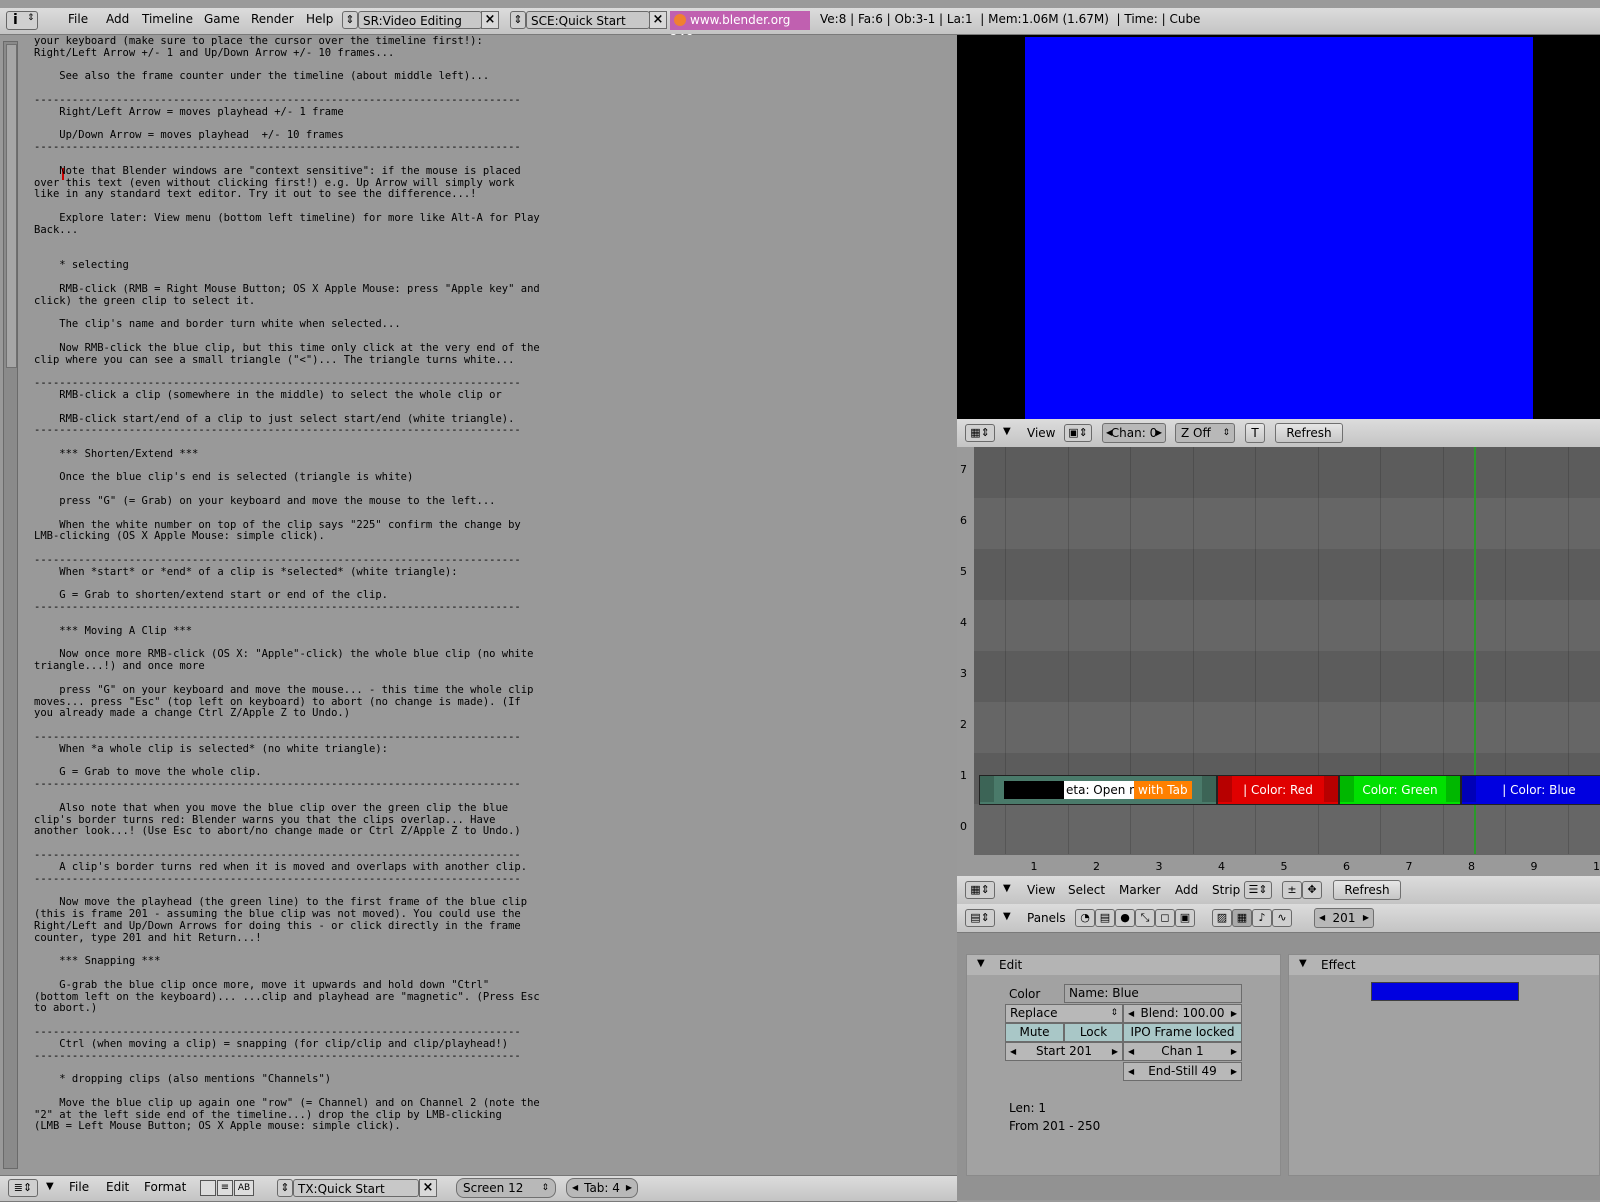  I want to click on screen-delete-button: ×, so click(490, 20).